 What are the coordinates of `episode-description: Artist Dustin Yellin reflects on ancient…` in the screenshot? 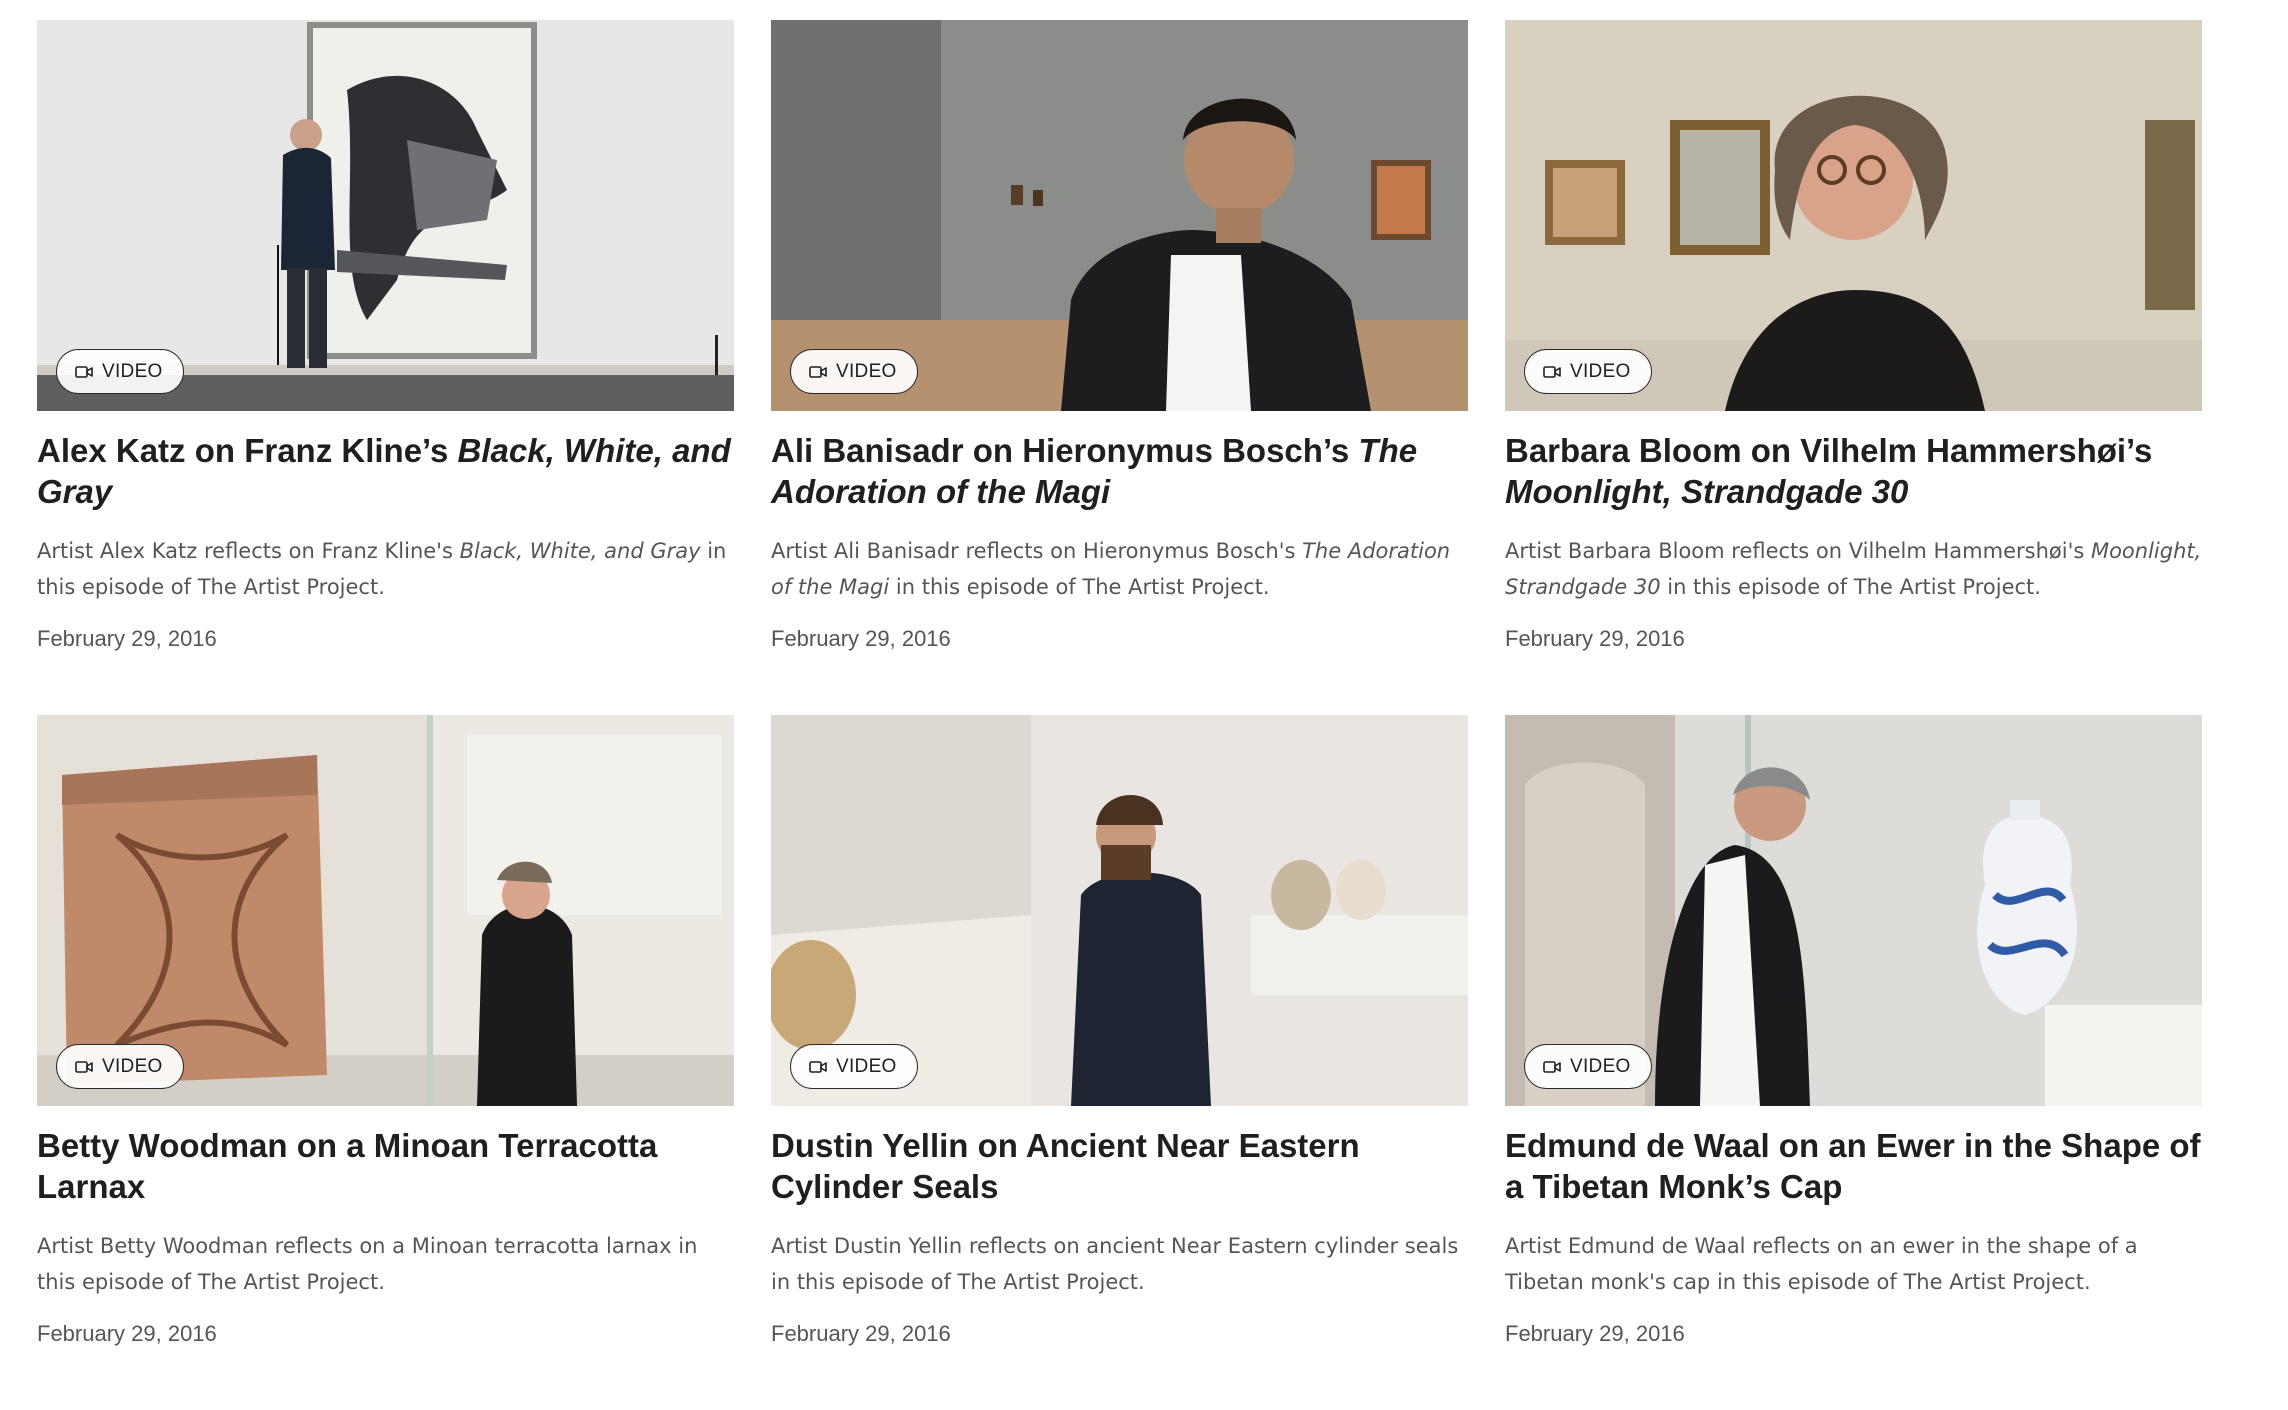 It's located at (1115, 1264).